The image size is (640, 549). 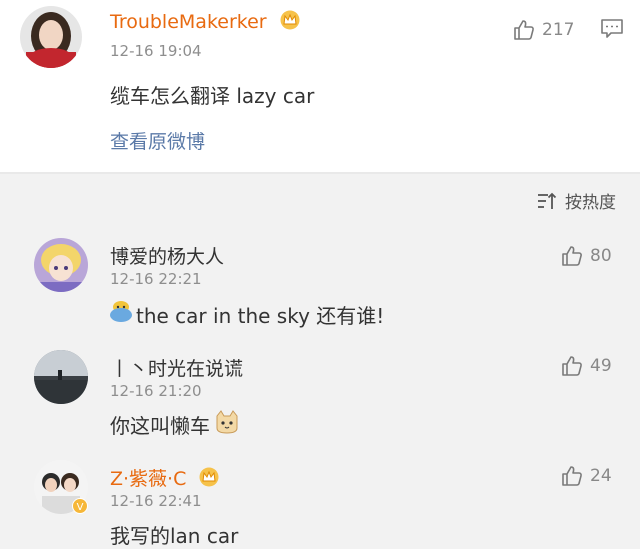 I want to click on sort-icon, so click(x=547, y=201).